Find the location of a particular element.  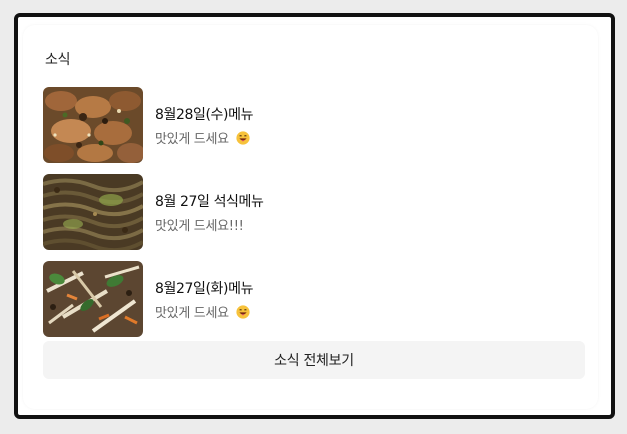

vegetable-japchae-photo-icon is located at coordinates (93, 299).